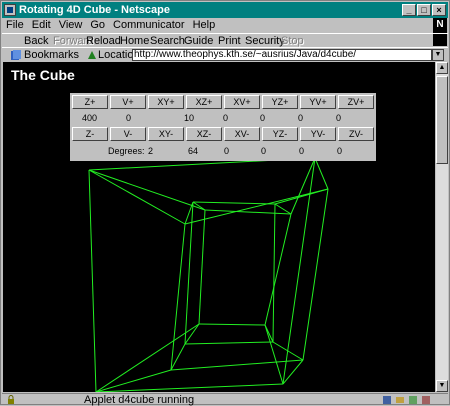 Image resolution: width=450 pixels, height=406 pixels. Describe the element at coordinates (340, 151) in the screenshot. I see `degrees-value-6: 0` at that location.